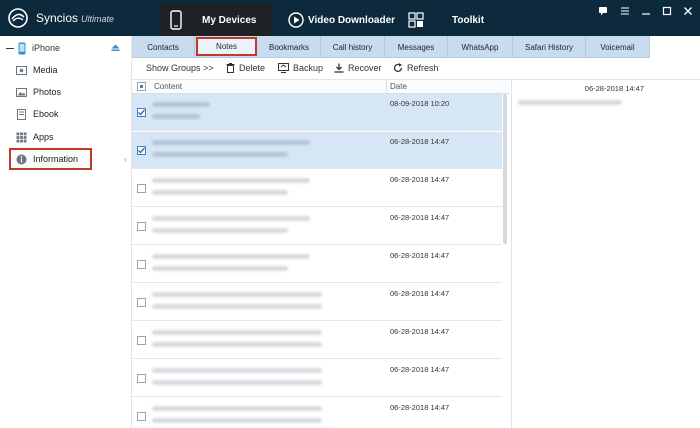 The width and height of the screenshot is (700, 428). Describe the element at coordinates (46, 48) in the screenshot. I see `device-name: iPhone` at that location.